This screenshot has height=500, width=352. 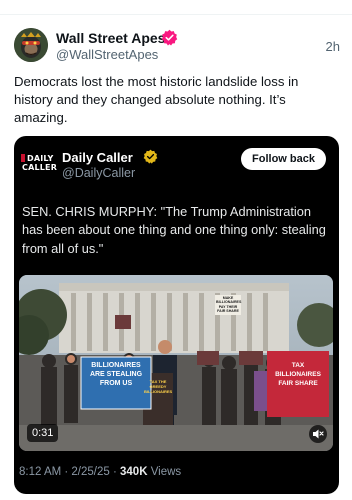 I want to click on muted-speaker-icon, so click(x=318, y=434).